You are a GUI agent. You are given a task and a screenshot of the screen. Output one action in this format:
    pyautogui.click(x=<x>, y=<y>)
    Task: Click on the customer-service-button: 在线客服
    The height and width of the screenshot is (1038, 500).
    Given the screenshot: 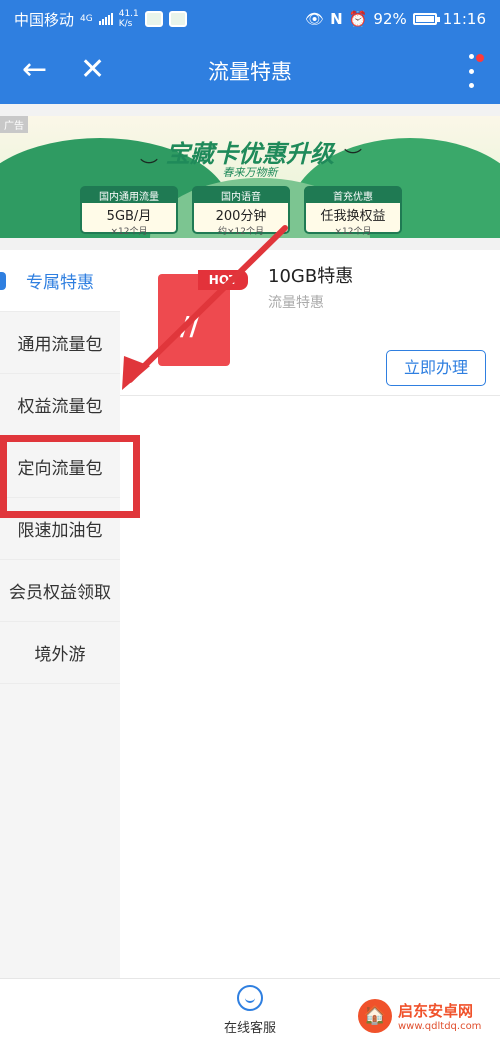 What is the action you would take?
    pyautogui.click(x=250, y=1010)
    